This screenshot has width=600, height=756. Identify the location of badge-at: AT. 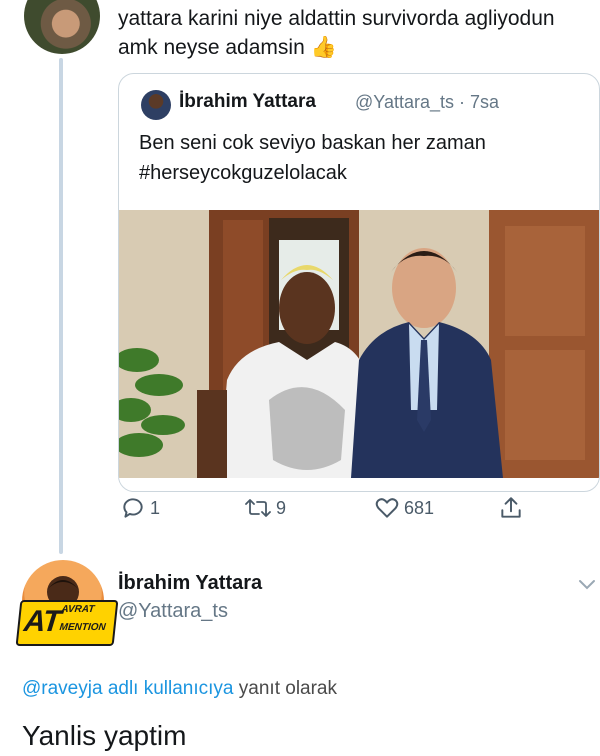
(42, 621).